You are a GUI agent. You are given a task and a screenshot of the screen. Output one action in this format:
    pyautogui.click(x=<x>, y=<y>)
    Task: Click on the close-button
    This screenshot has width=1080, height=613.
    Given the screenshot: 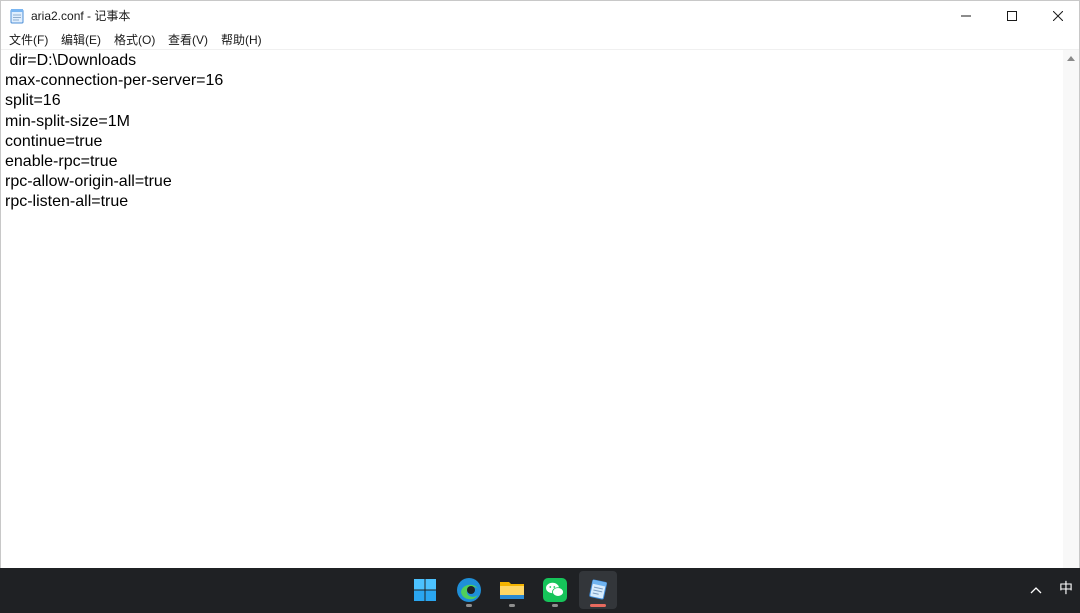 What is the action you would take?
    pyautogui.click(x=1057, y=16)
    